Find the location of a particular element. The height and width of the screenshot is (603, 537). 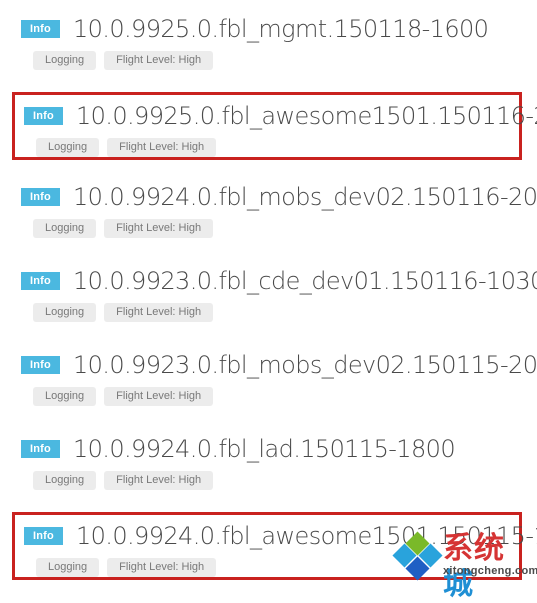

build-name-label: 10.0.9924.0.fbl_awesome1501.150115-1755 is located at coordinates (306, 536).